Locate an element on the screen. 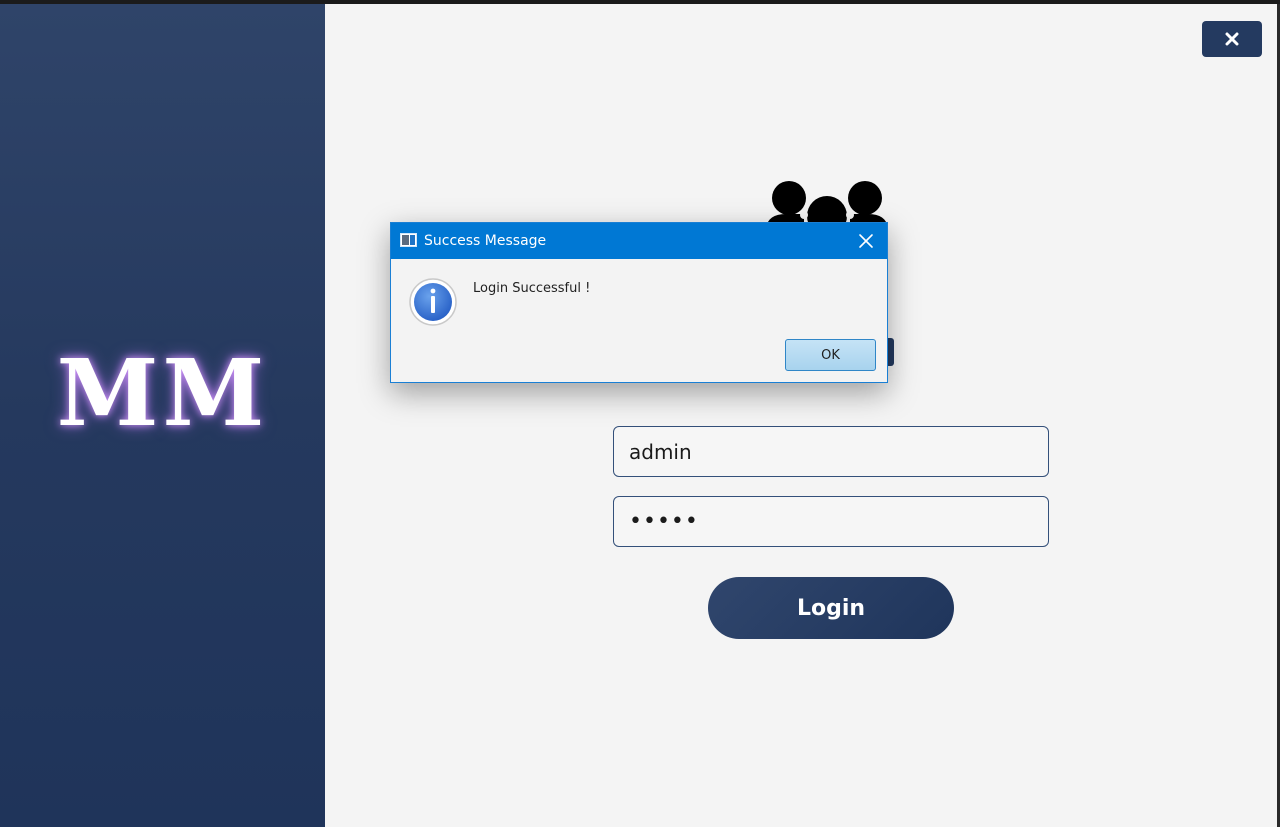 The image size is (1280, 827). dialog-message: Login Successful ! is located at coordinates (532, 288).